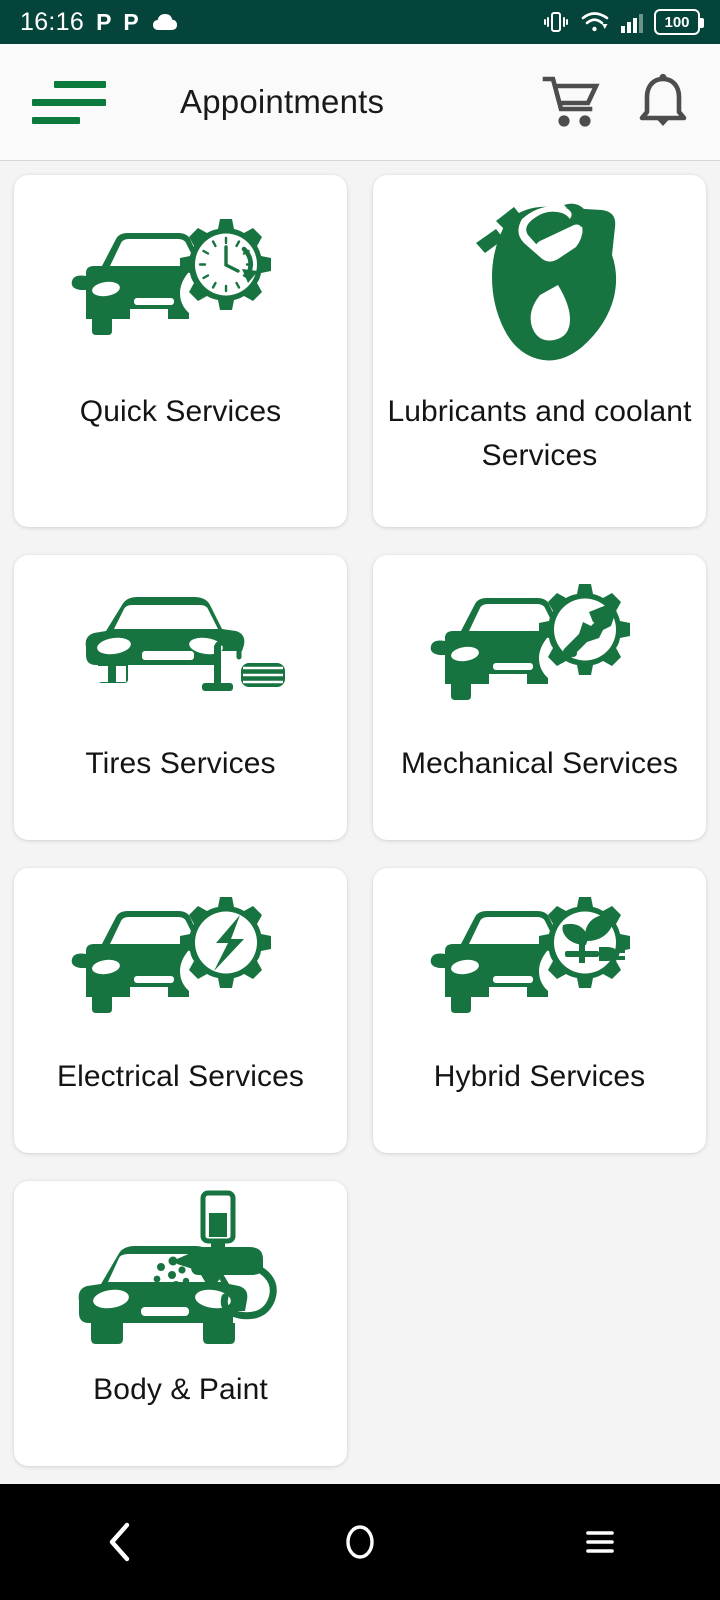 The height and width of the screenshot is (1600, 720). What do you see at coordinates (663, 102) in the screenshot?
I see `bell-icon` at bounding box center [663, 102].